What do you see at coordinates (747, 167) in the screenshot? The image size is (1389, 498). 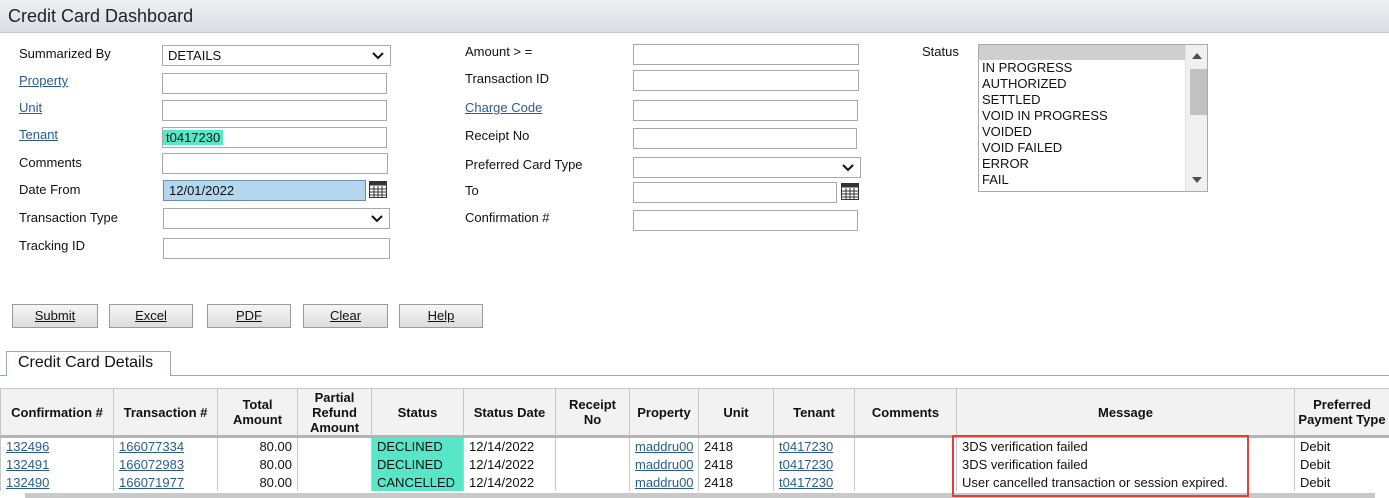 I see `preferred-card-type-select` at bounding box center [747, 167].